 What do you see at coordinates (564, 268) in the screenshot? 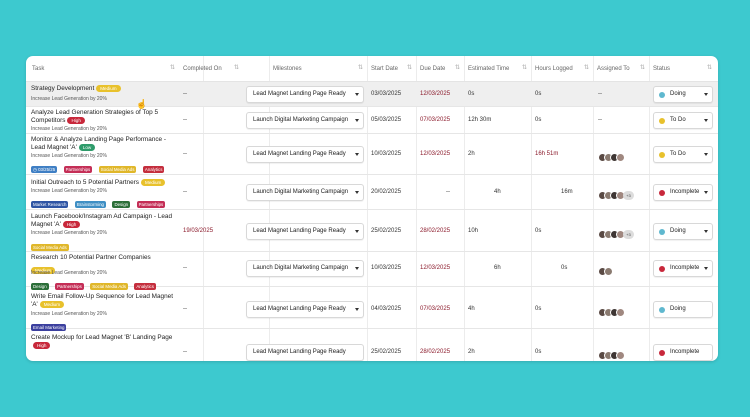
I see `hours-logged: 0s` at bounding box center [564, 268].